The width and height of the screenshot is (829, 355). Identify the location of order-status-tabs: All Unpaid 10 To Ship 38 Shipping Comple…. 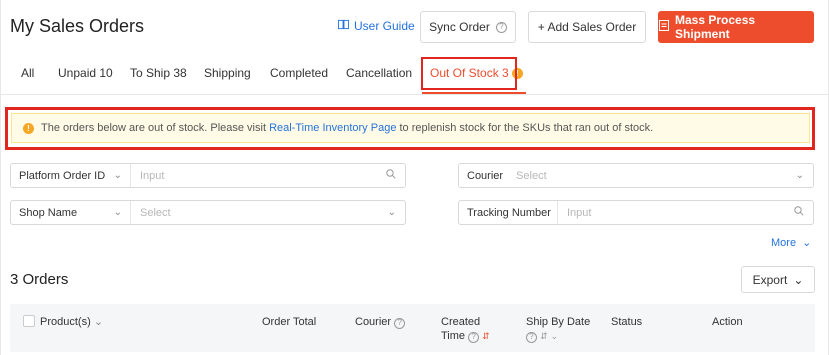
(414, 73).